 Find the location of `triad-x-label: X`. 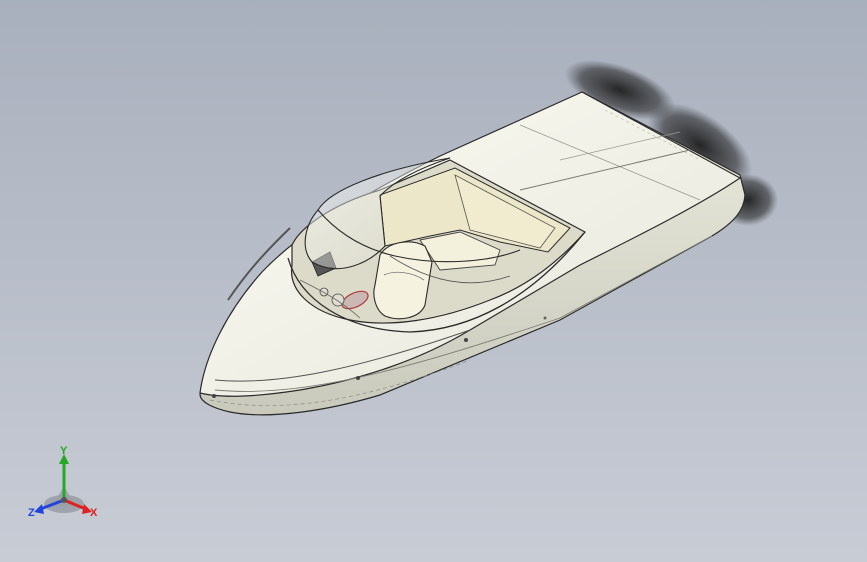

triad-x-label: X is located at coordinates (94, 513).